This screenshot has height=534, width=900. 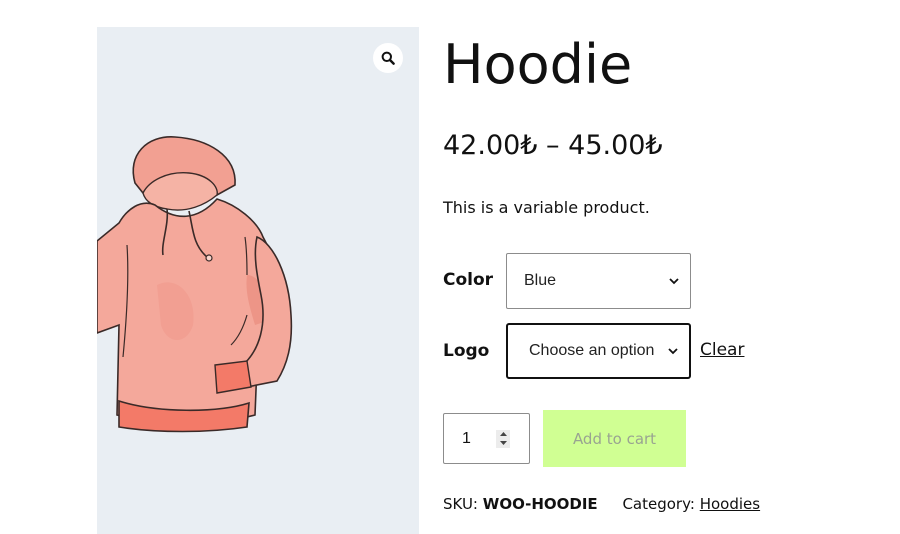 What do you see at coordinates (540, 280) in the screenshot?
I see `color-select-value: Blue` at bounding box center [540, 280].